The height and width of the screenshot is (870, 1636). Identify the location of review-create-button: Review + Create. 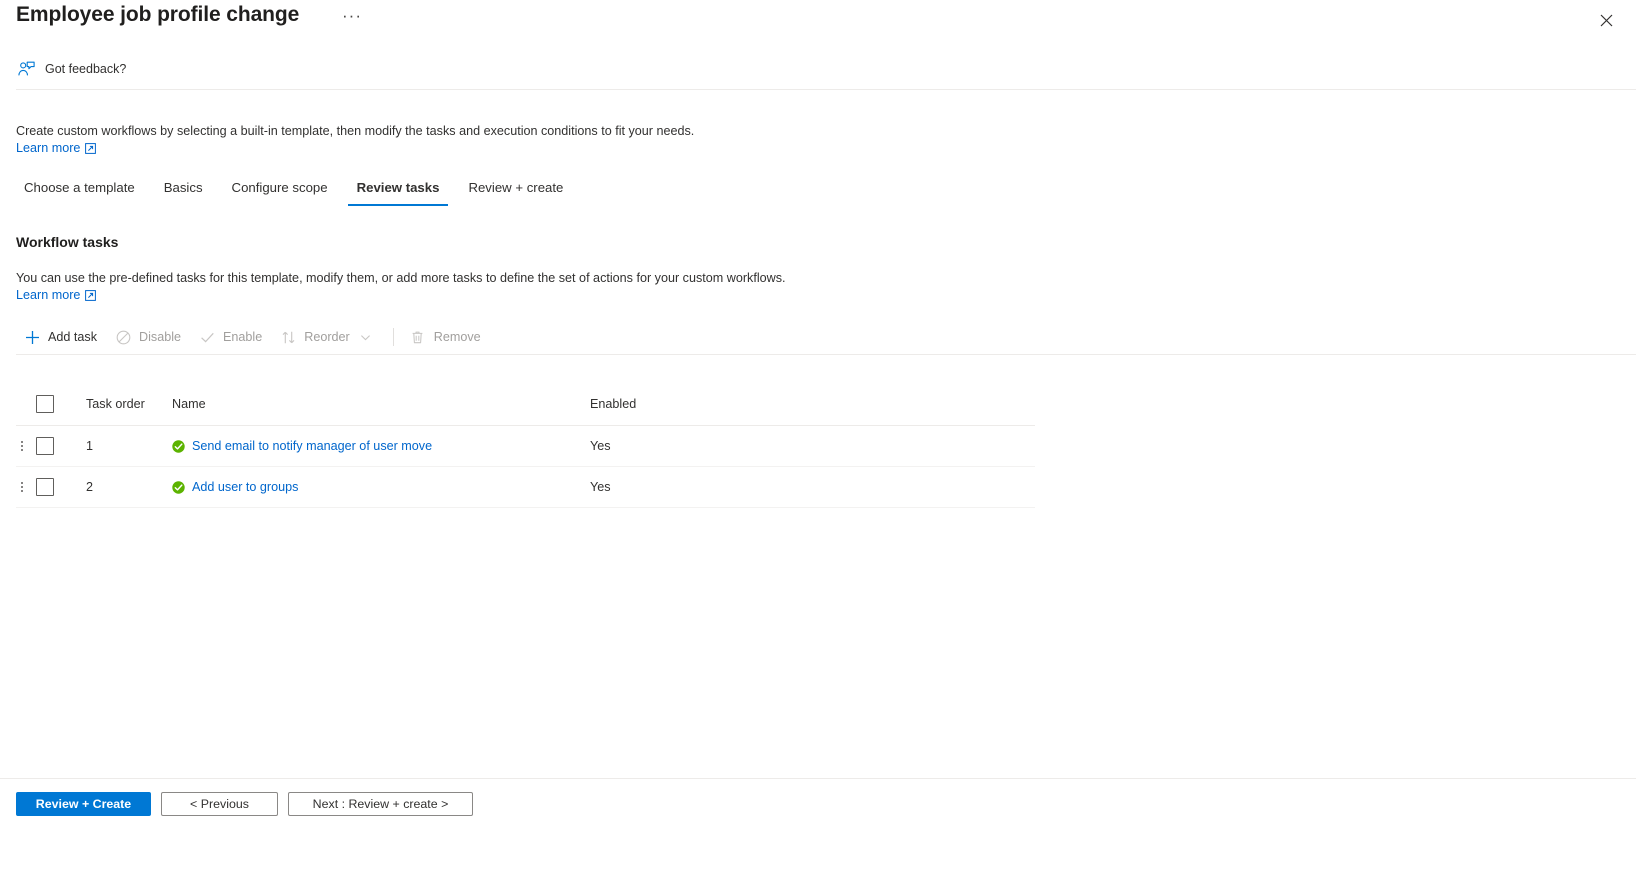
(83, 804).